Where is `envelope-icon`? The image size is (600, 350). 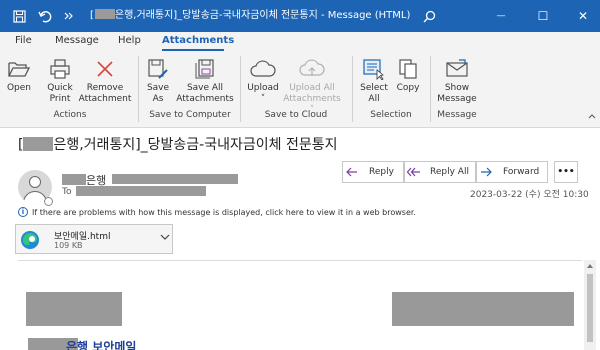
envelope-icon is located at coordinates (457, 69).